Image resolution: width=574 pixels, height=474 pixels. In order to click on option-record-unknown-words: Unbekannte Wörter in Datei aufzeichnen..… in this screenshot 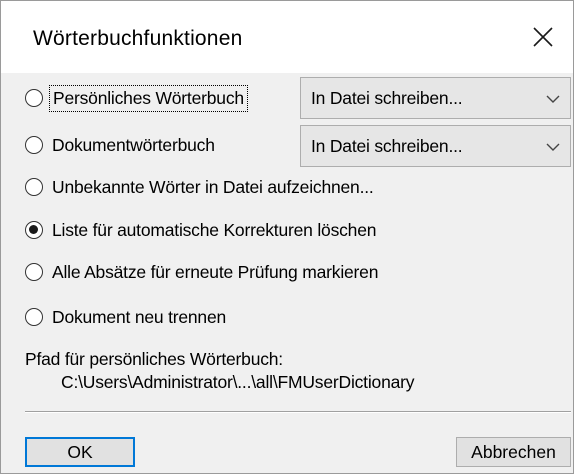, I will do `click(201, 187)`.